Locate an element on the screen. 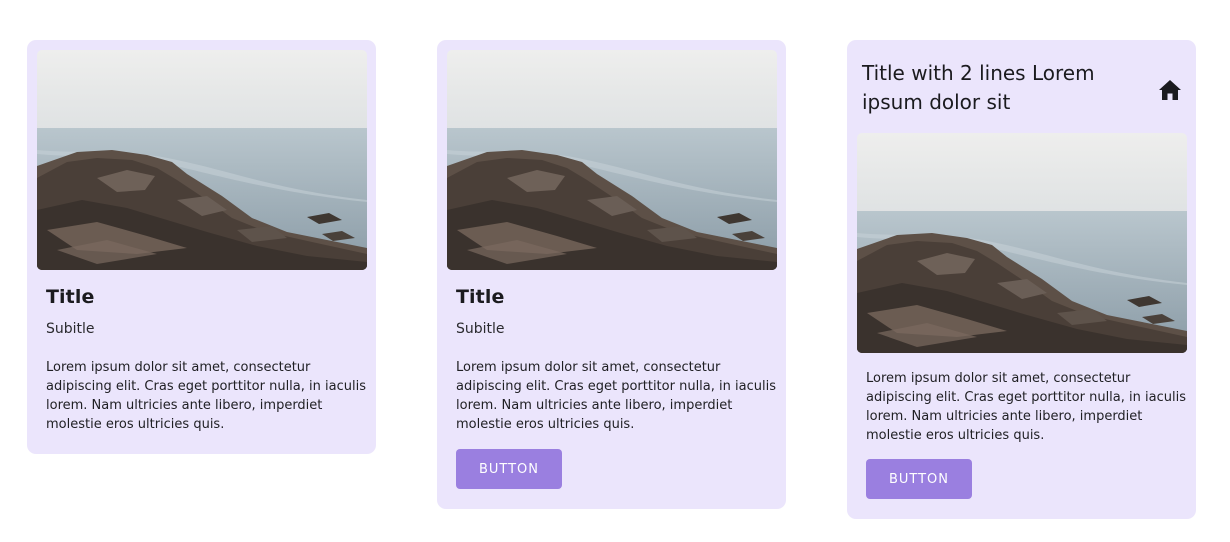  card-title: Title with 2 lines Lorem ipsum dolor sit is located at coordinates (978, 87).